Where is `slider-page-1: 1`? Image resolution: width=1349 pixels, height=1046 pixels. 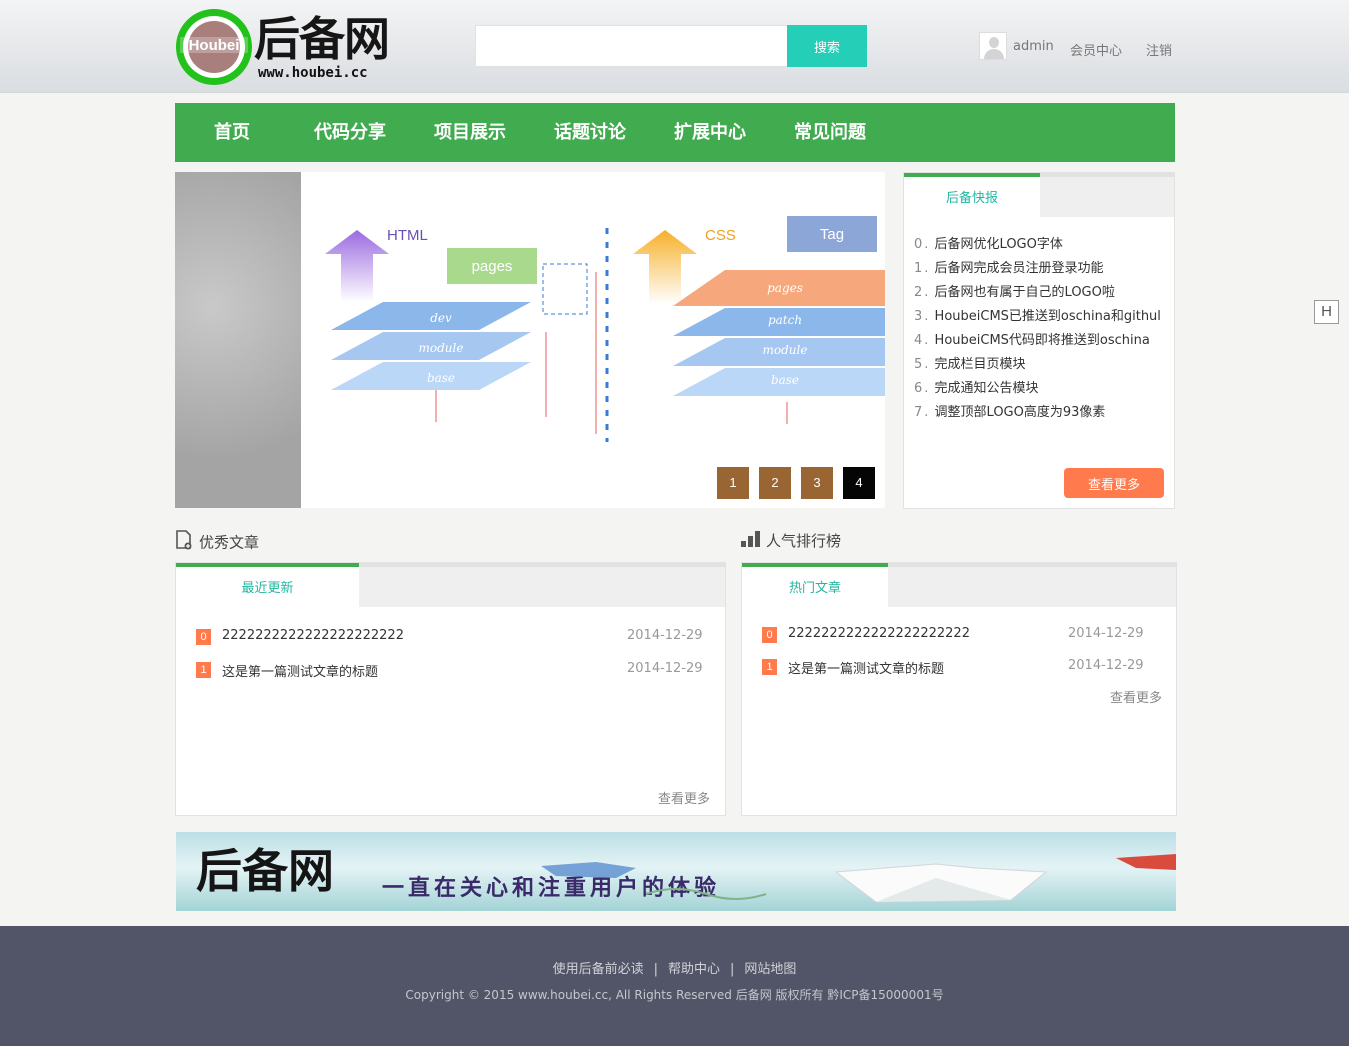
slider-page-1: 1 is located at coordinates (733, 483).